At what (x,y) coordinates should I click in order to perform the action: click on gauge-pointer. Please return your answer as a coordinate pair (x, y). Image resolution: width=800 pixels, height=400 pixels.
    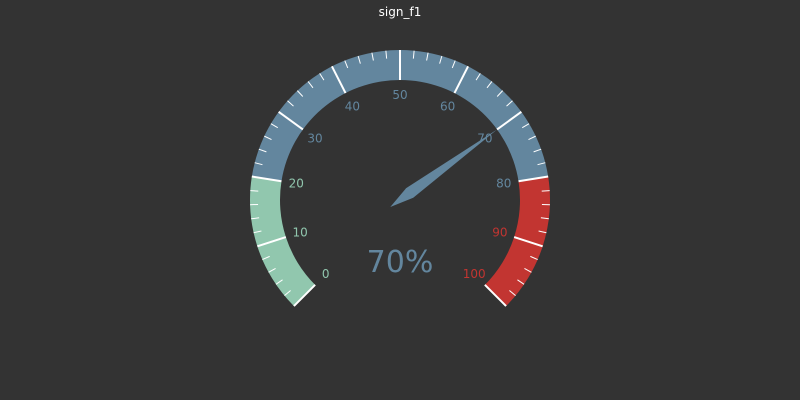
    Looking at the image, I should click on (444, 168).